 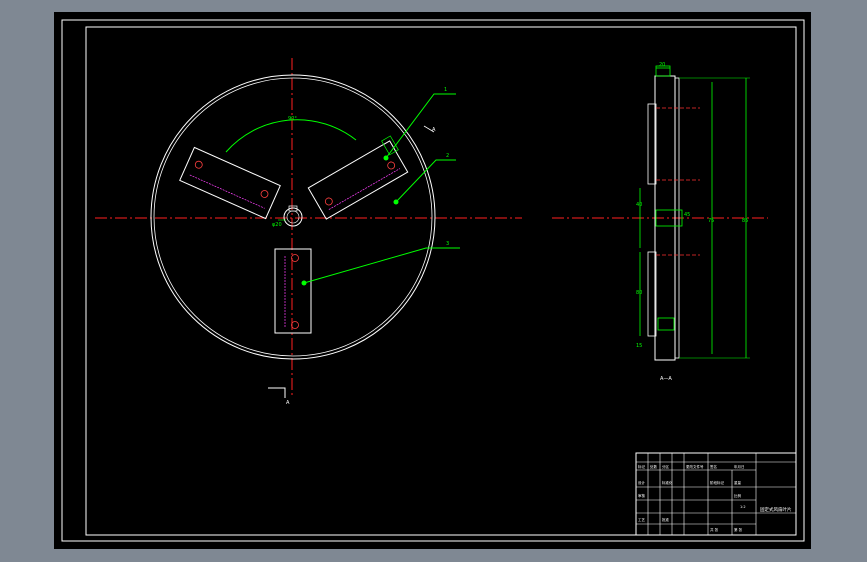 I want to click on section-arrow-label: A, so click(x=434, y=130).